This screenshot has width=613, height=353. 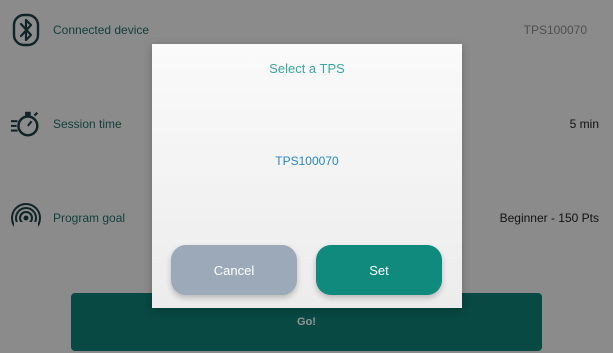 I want to click on dialog-title: Select a TPS, so click(x=307, y=68).